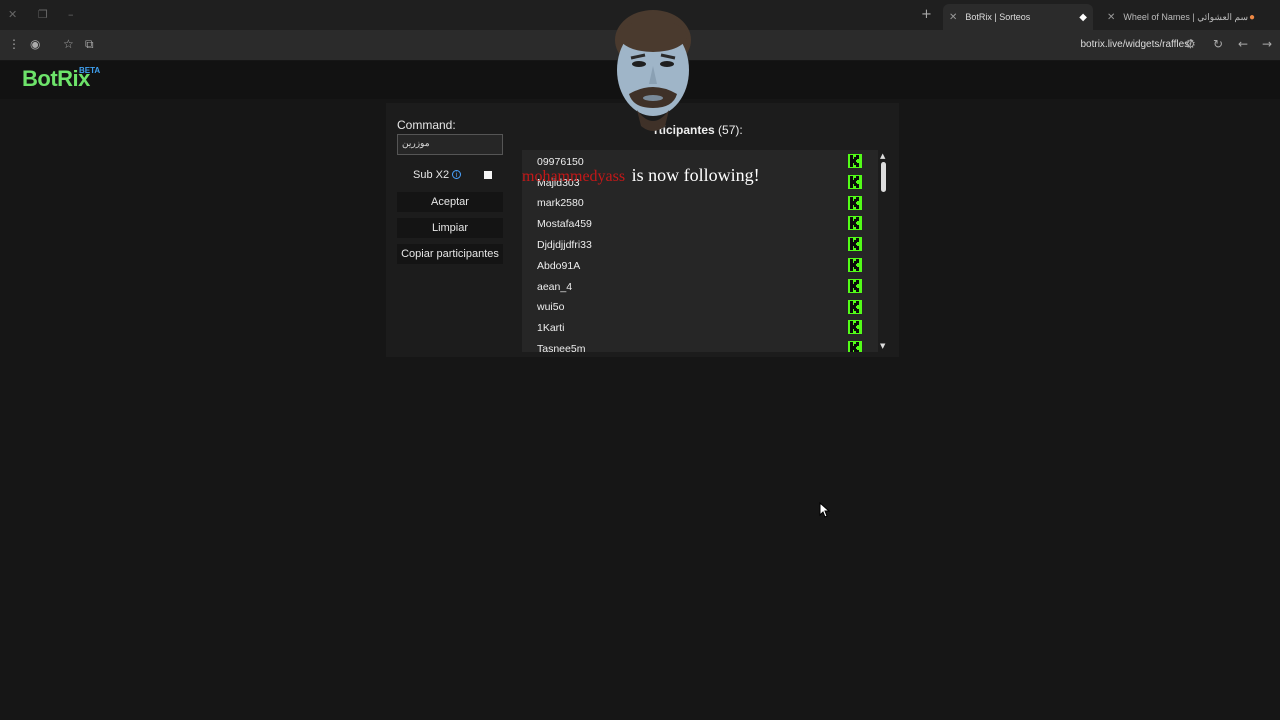  I want to click on translate-icon: ⧉, so click(89, 44).